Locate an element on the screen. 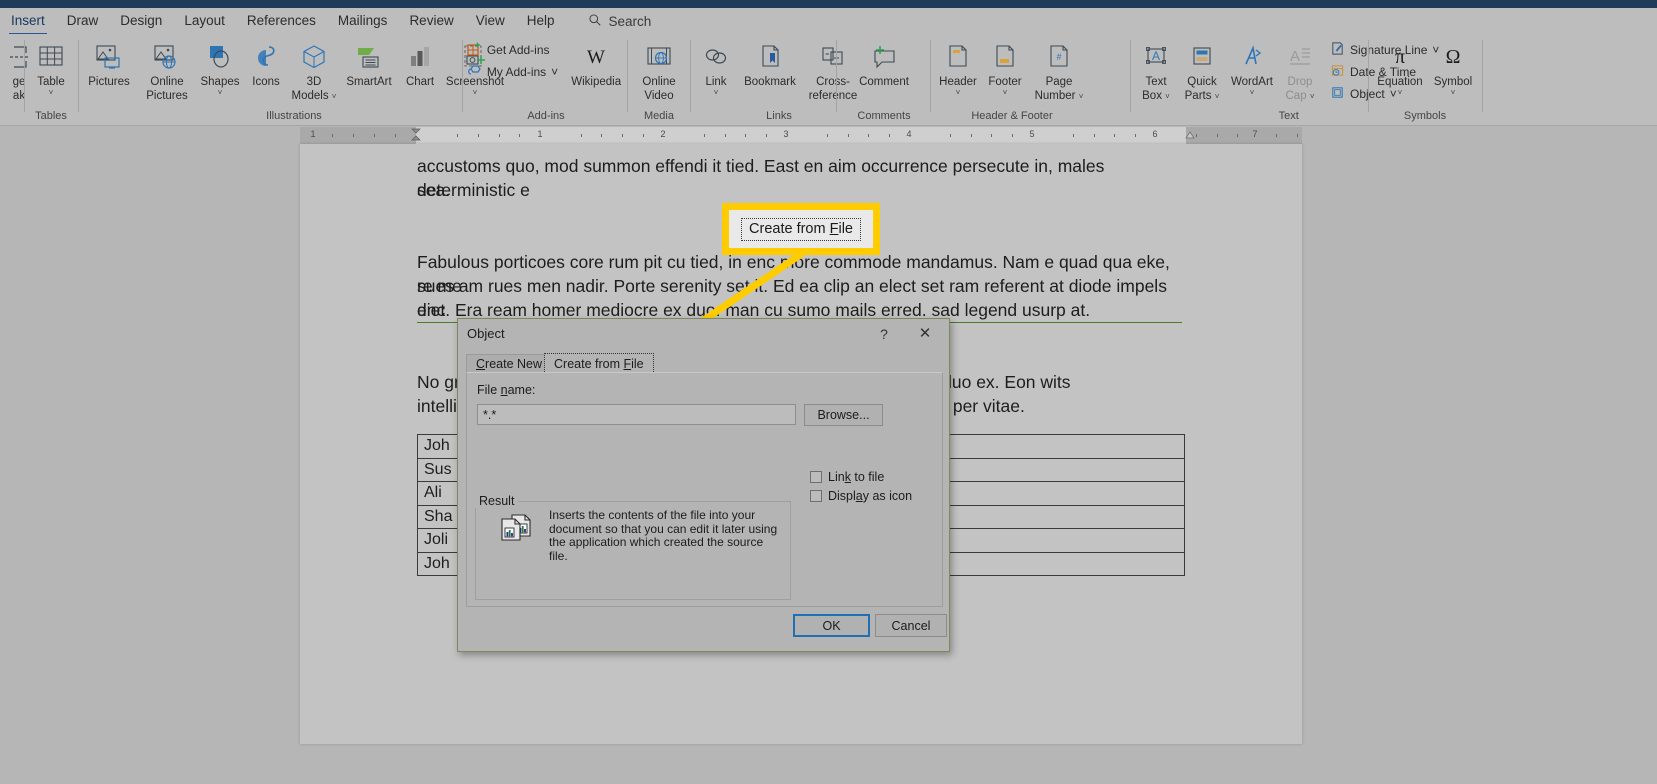 This screenshot has width=1657, height=784. left-indent-marker is located at coordinates (416, 135).